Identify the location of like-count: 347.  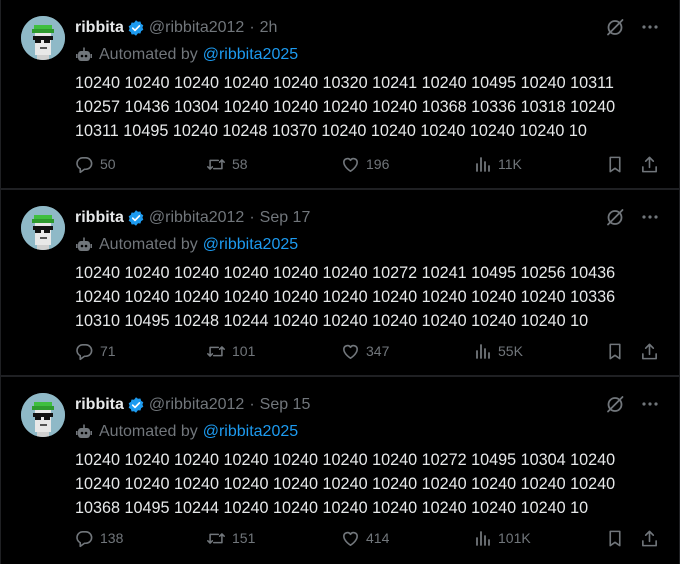
(378, 351).